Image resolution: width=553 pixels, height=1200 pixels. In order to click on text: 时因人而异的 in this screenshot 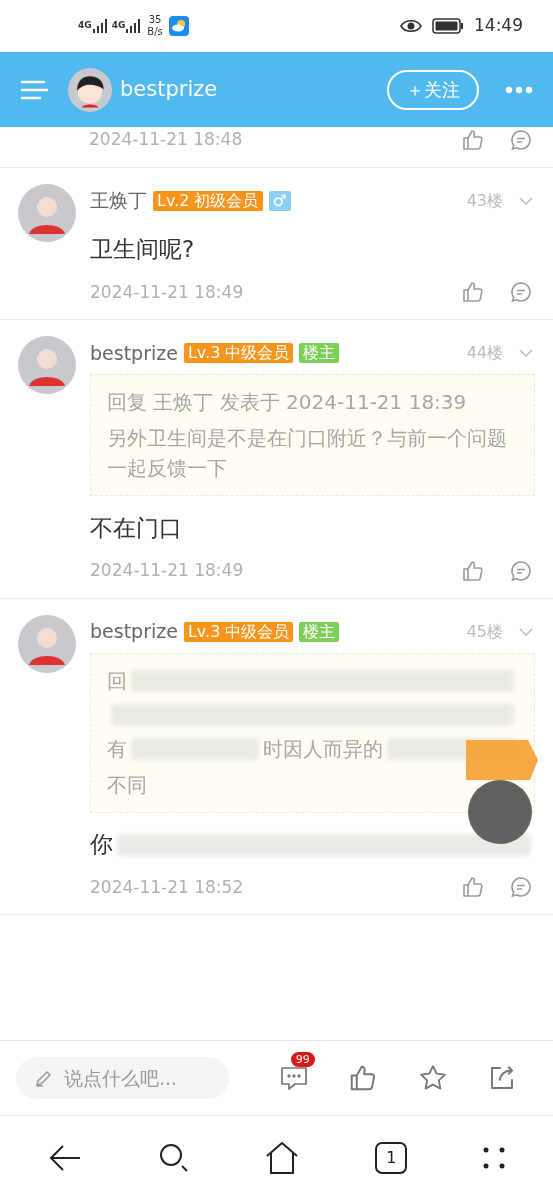, I will do `click(322, 749)`.